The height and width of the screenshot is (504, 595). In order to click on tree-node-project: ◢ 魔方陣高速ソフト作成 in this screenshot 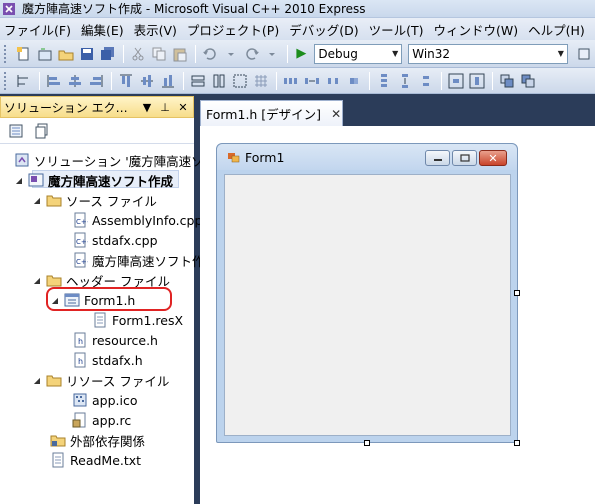, I will do `click(93, 180)`.